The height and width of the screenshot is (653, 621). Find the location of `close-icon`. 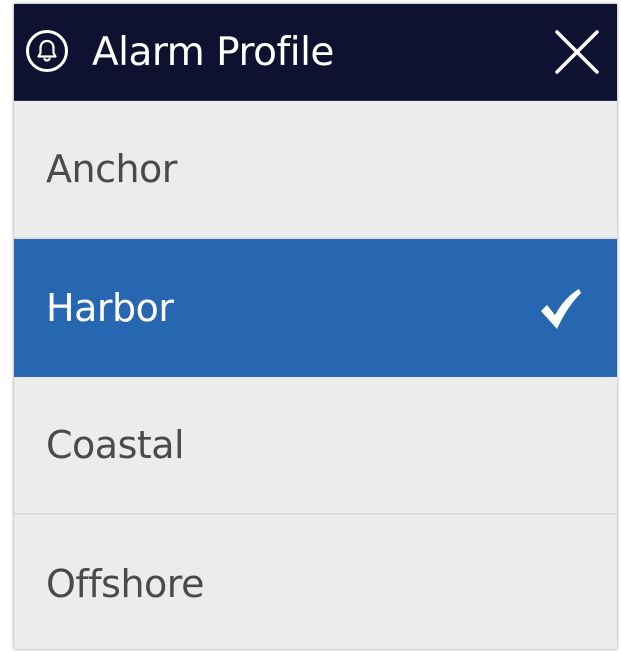

close-icon is located at coordinates (577, 52).